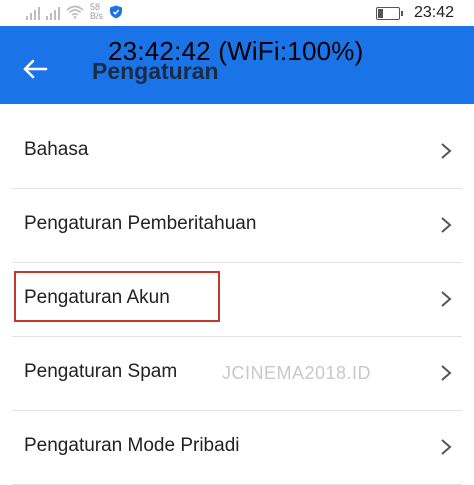  I want to click on status-bar: 58 B/s 23:42, so click(237, 13).